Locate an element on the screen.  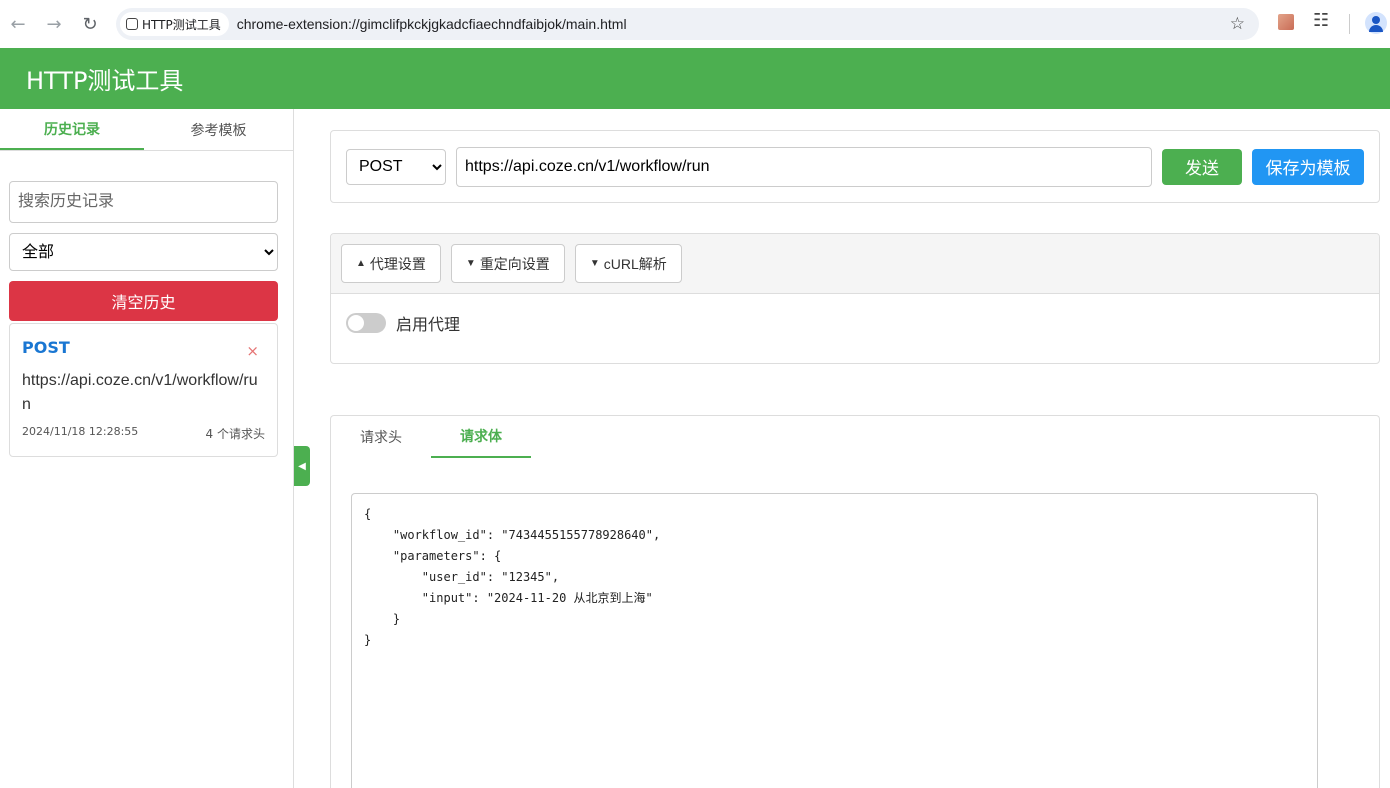
settings-panel: ▲ 代理设置 ▼ 重定向设置 ▼ cURL解析 启用代理 is located at coordinates (855, 298).